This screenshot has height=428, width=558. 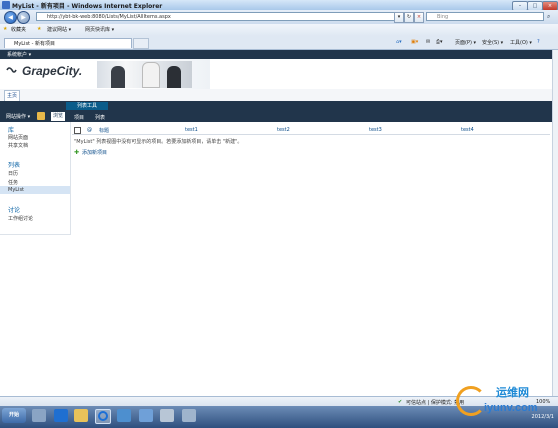 What do you see at coordinates (521, 42) in the screenshot?
I see `tools-menu: 工具(O) ▾` at bounding box center [521, 42].